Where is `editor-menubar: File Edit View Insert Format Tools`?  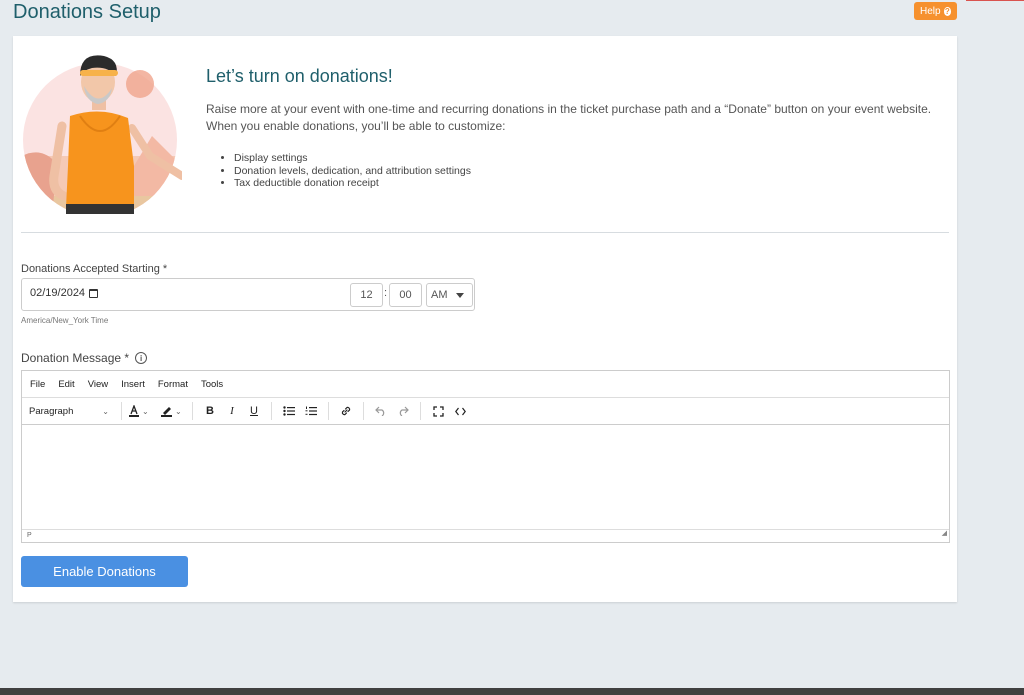
editor-menubar: File Edit View Insert Format Tools is located at coordinates (485, 384).